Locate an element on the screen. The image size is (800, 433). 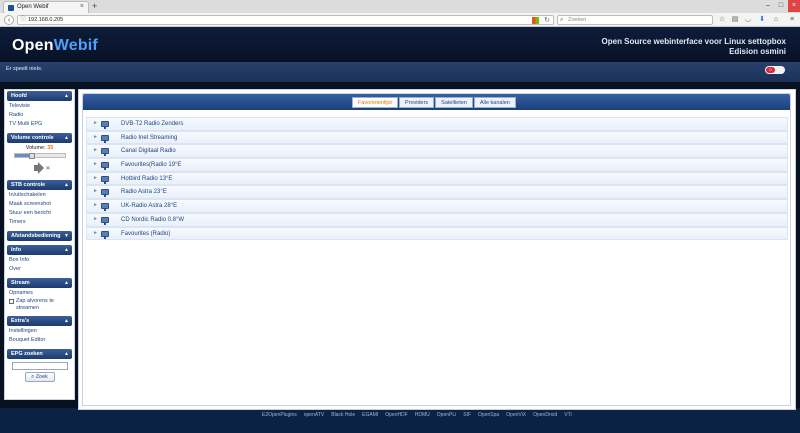
bouquet-row: ► Hotbird Radio 13°E is located at coordinates (437, 178).